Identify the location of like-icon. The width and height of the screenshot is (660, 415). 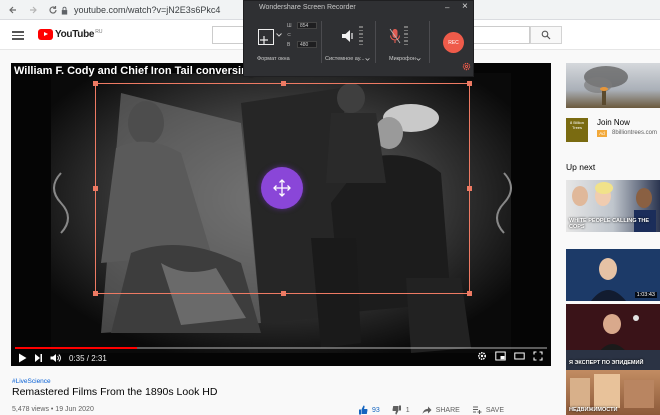
(363, 410).